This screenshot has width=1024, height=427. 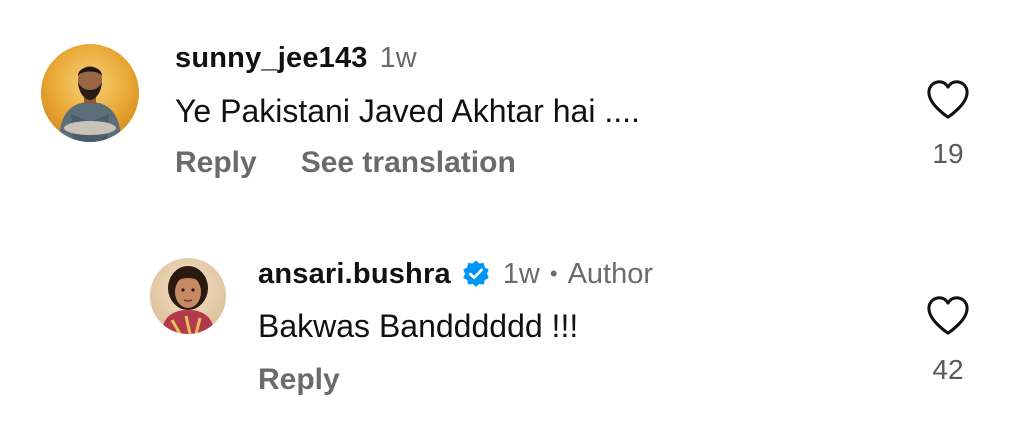 I want to click on username: sunny_jee143, so click(x=271, y=58).